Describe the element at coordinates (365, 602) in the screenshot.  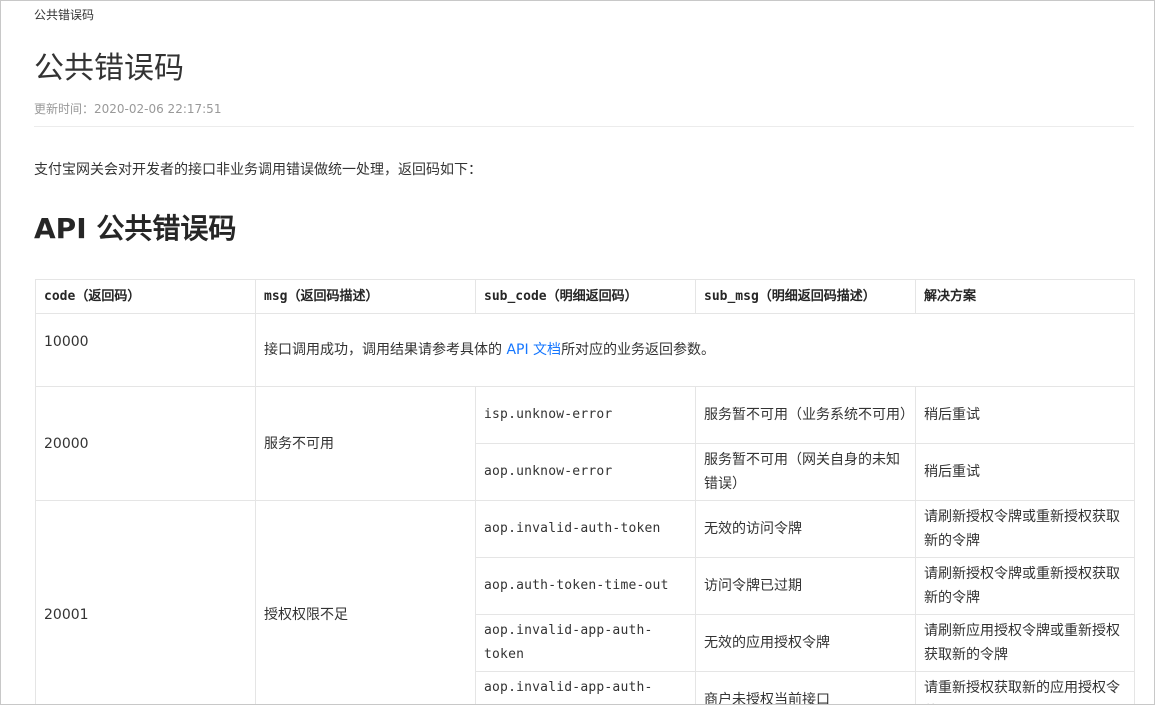
I see `msg-cell: 授权权限不足` at that location.